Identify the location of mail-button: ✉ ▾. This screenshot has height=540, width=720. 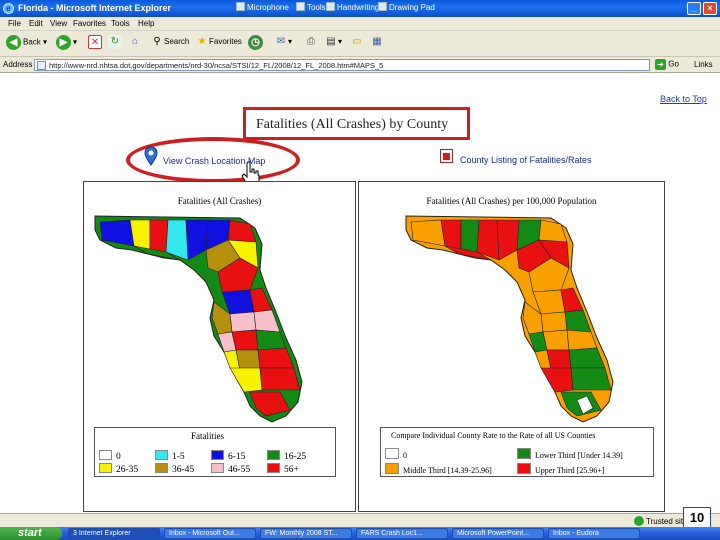
(283, 44).